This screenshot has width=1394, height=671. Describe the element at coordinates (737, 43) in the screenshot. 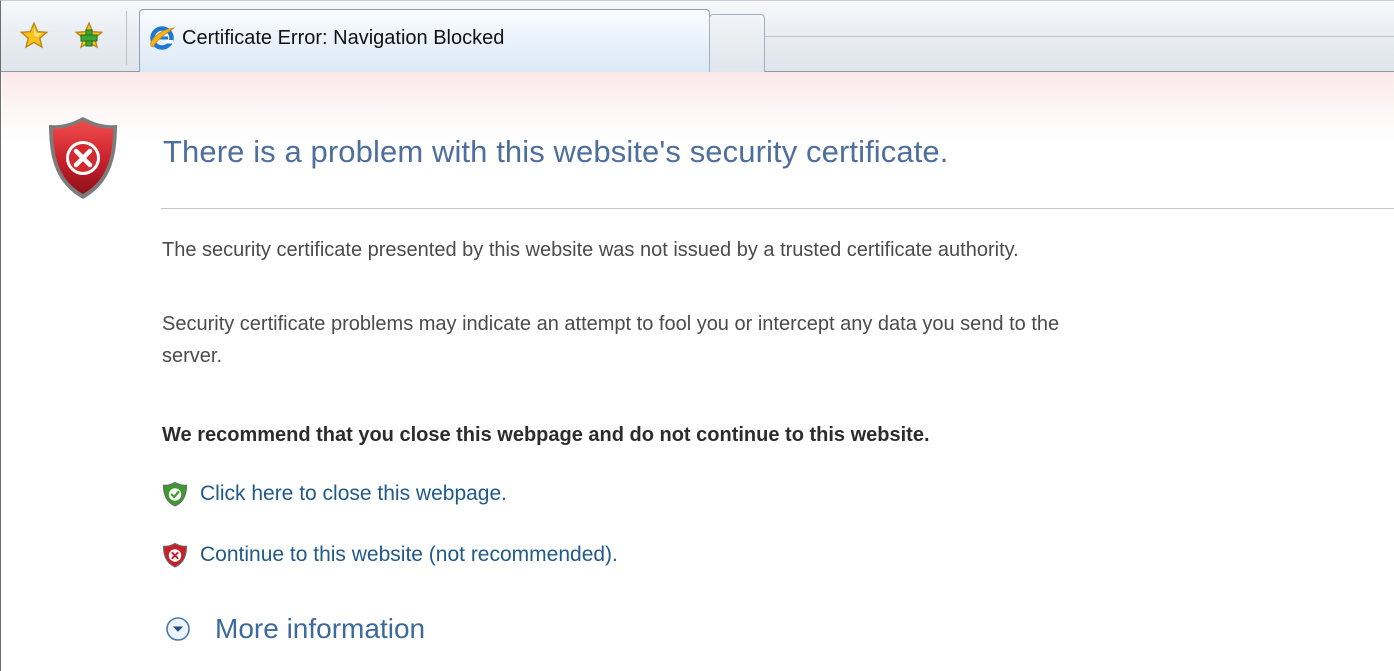

I see `new-tab-button` at that location.